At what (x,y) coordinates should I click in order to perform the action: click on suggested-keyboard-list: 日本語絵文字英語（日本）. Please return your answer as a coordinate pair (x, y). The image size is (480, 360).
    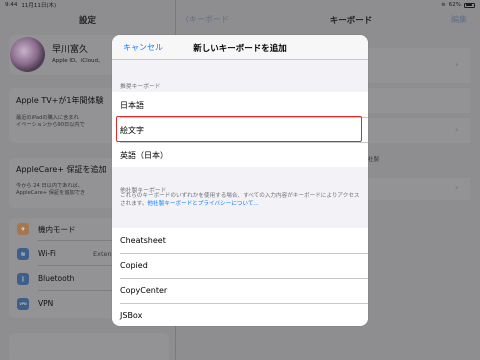
    Looking at the image, I should click on (240, 129).